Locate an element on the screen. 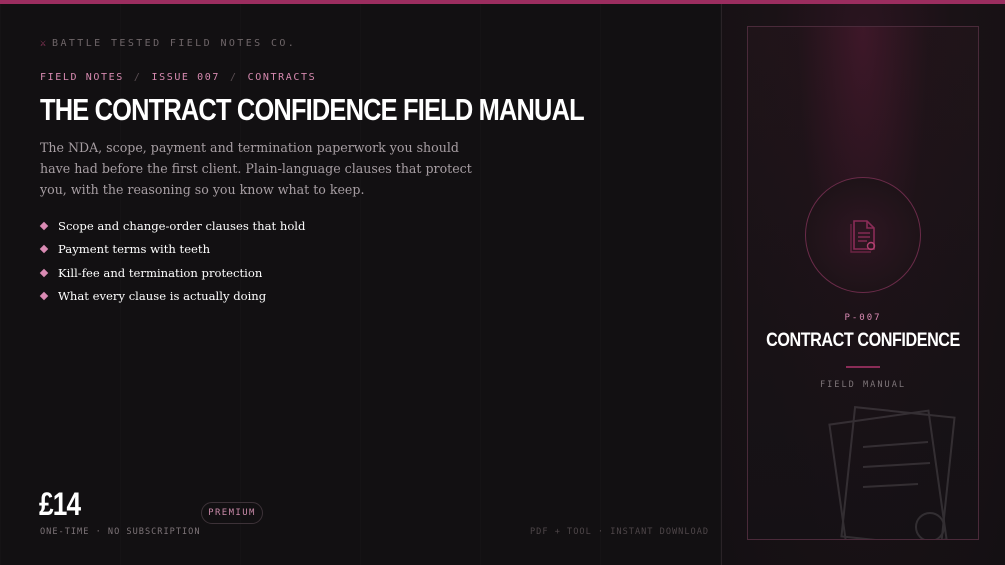 This screenshot has height=565, width=1005. feature-label: What every clause is actually doing is located at coordinates (162, 296).